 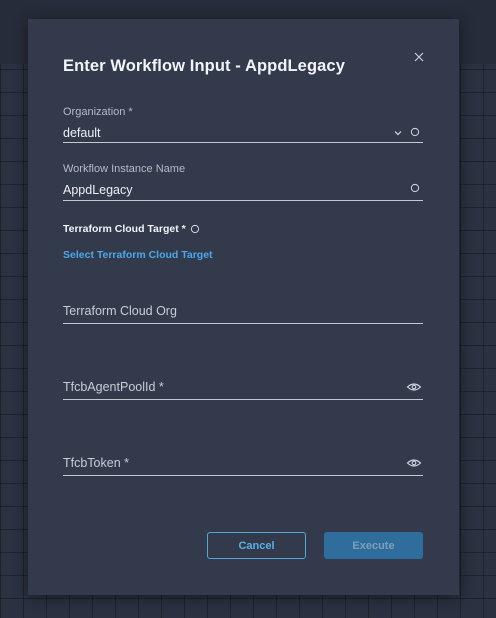 I want to click on tfcb-token-underline, so click(x=243, y=475).